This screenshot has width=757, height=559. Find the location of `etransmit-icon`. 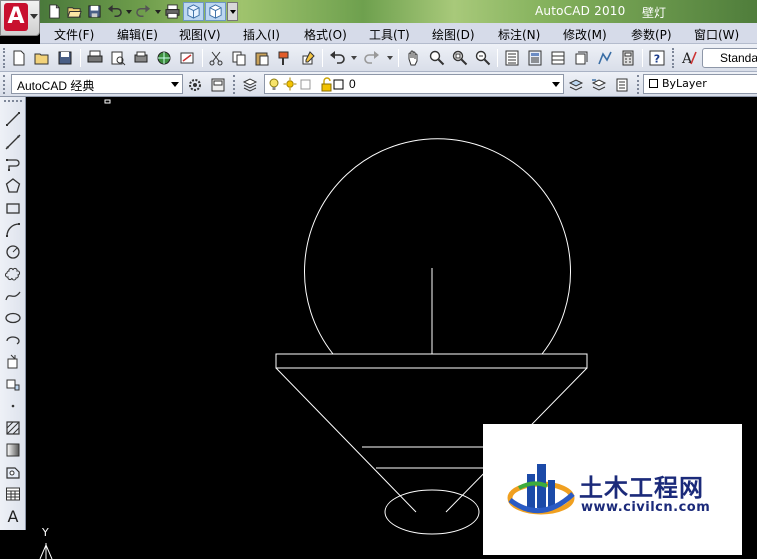

etransmit-icon is located at coordinates (187, 58).